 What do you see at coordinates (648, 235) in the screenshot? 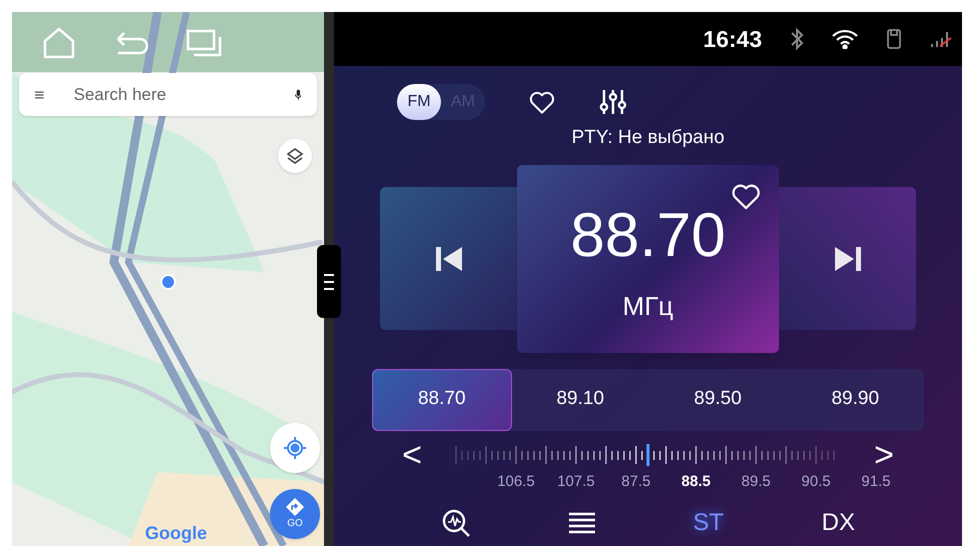
I see `frequency-display: 88.70` at bounding box center [648, 235].